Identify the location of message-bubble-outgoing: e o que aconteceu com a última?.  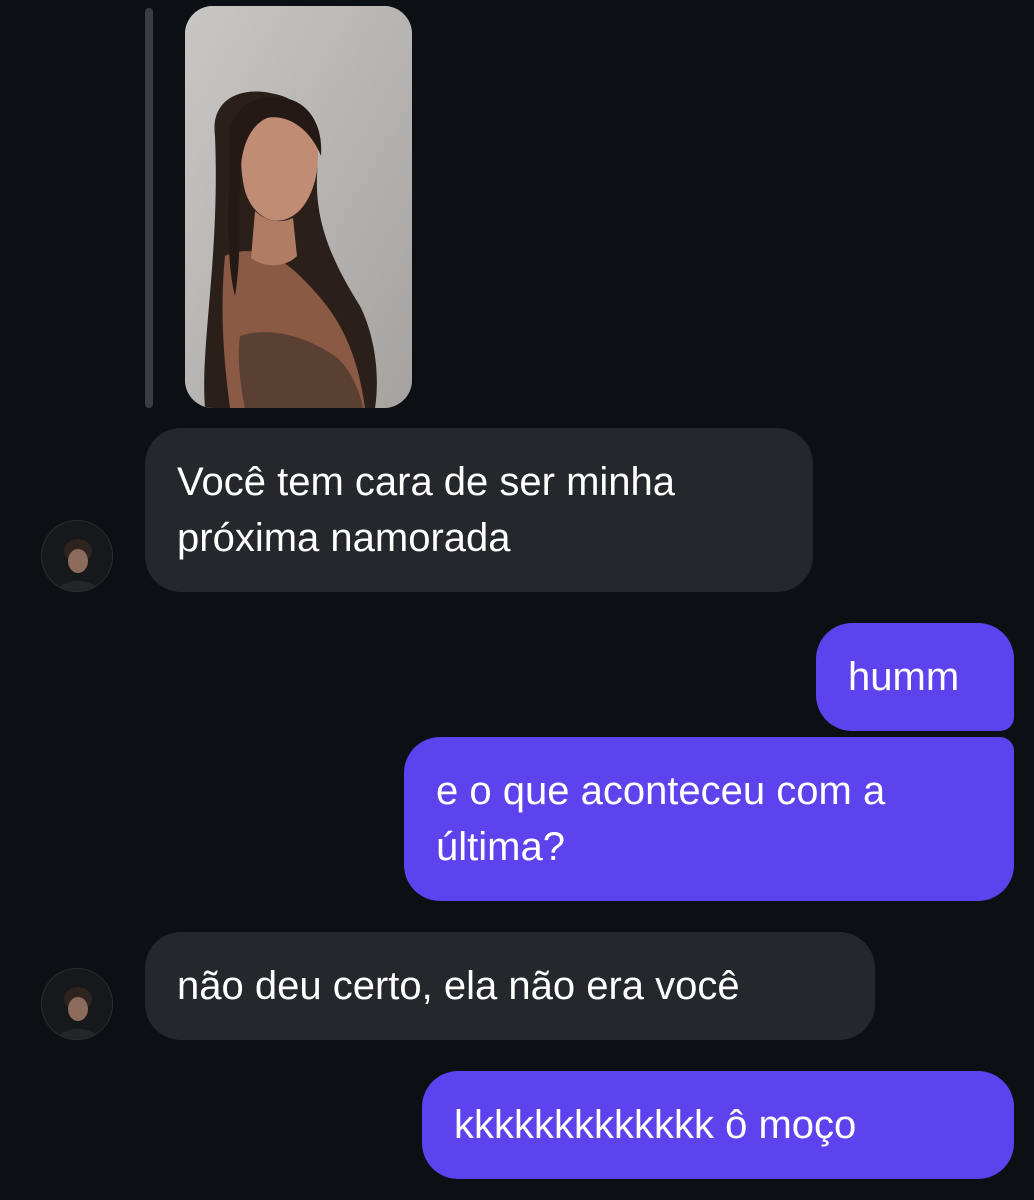
(709, 819).